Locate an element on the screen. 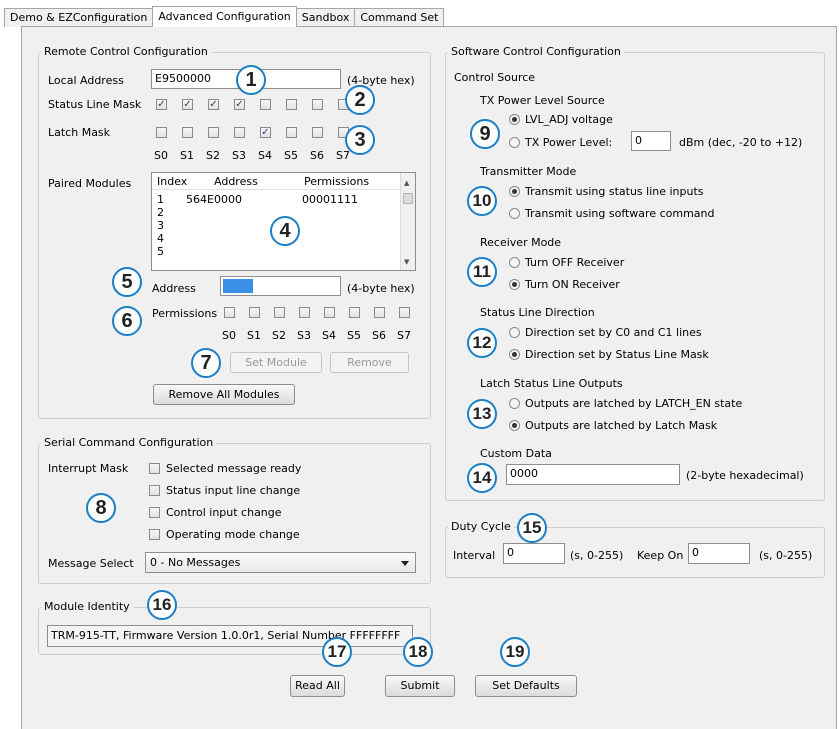  status-mask-checkbox-s5 is located at coordinates (291, 104).